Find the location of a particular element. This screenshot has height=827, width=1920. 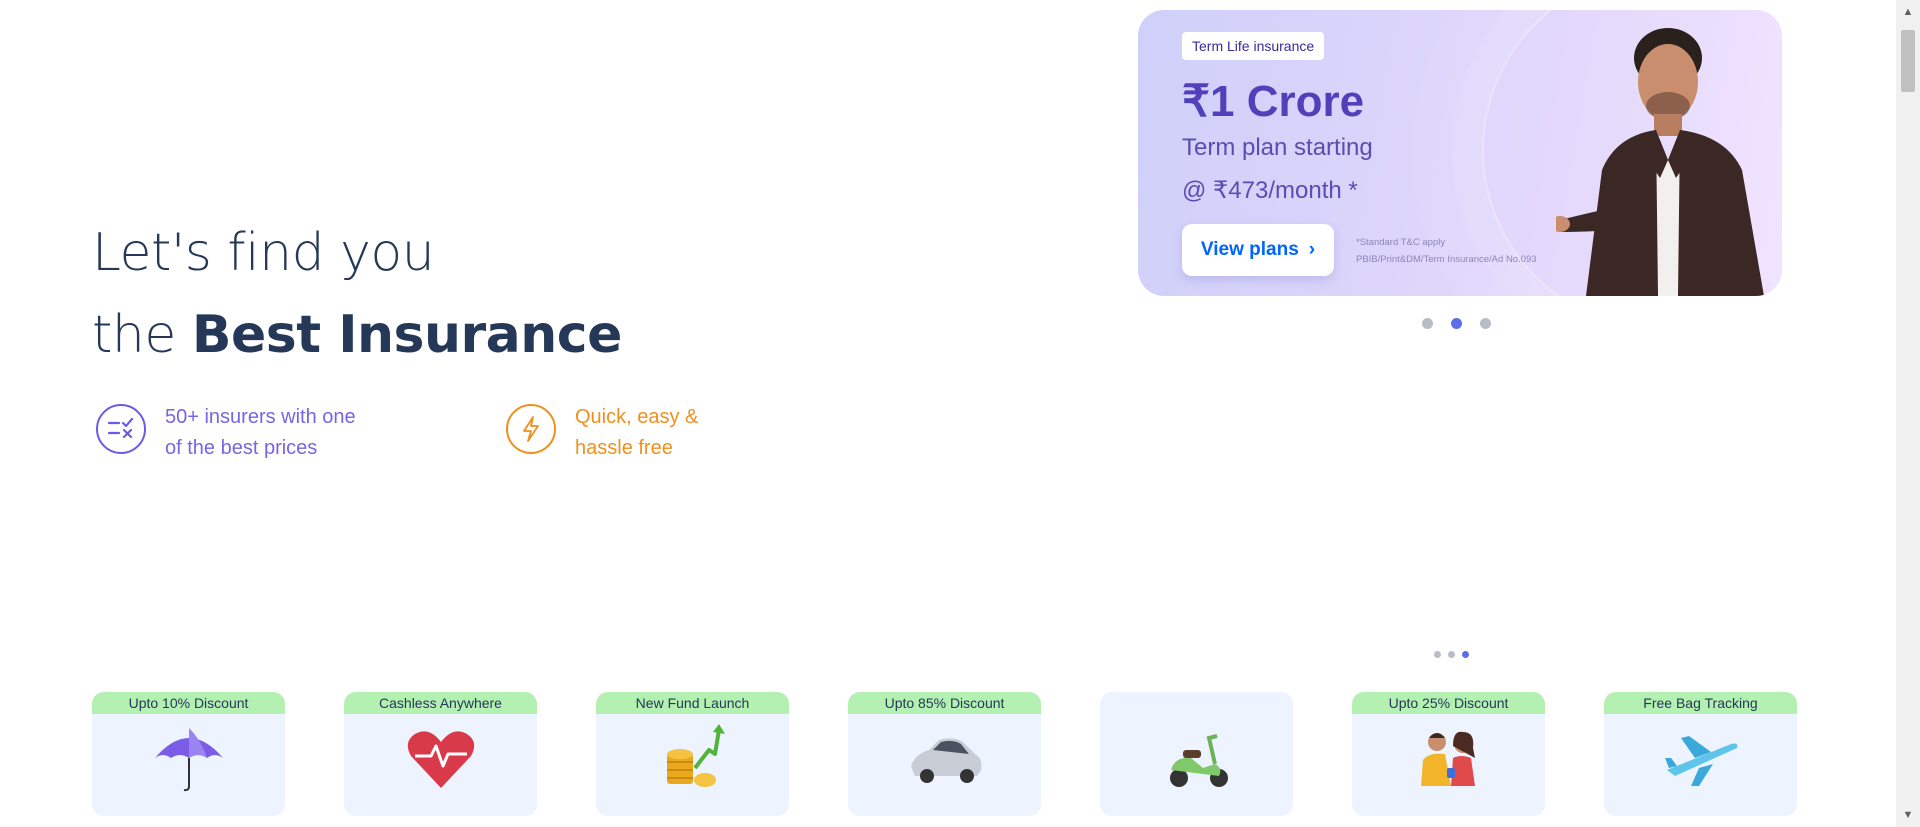

banner-disclaimer-line-1: *Standard T&C apply is located at coordinates (1401, 242).